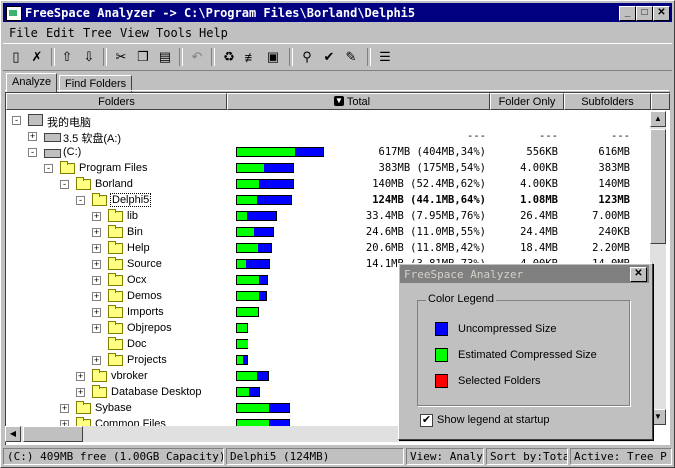  I want to click on tree-item-label: Program Files, so click(113, 168).